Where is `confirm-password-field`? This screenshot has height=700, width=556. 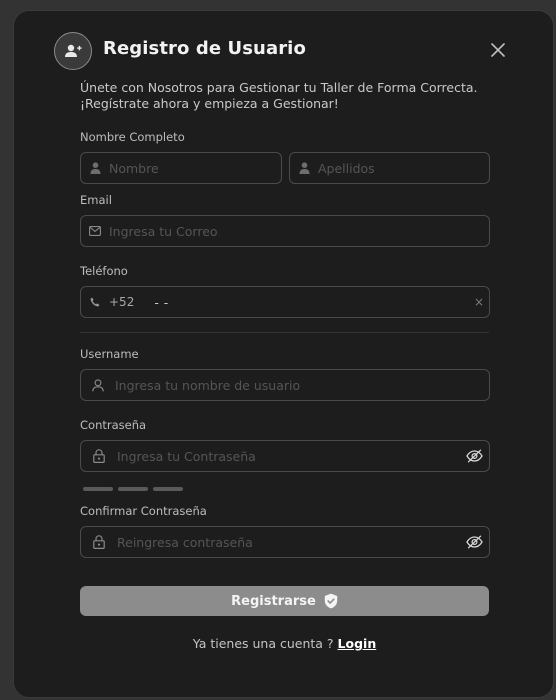 confirm-password-field is located at coordinates (285, 542).